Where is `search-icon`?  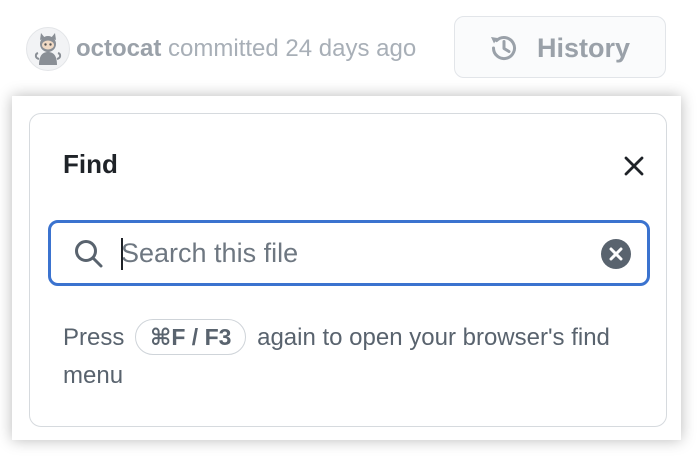 search-icon is located at coordinates (89, 254).